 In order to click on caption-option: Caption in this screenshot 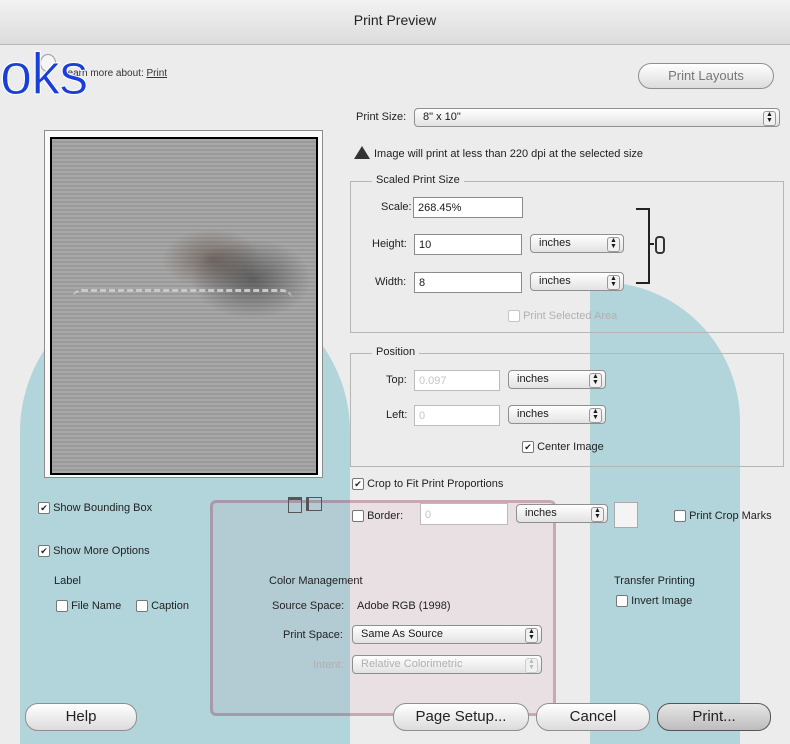, I will do `click(162, 606)`.